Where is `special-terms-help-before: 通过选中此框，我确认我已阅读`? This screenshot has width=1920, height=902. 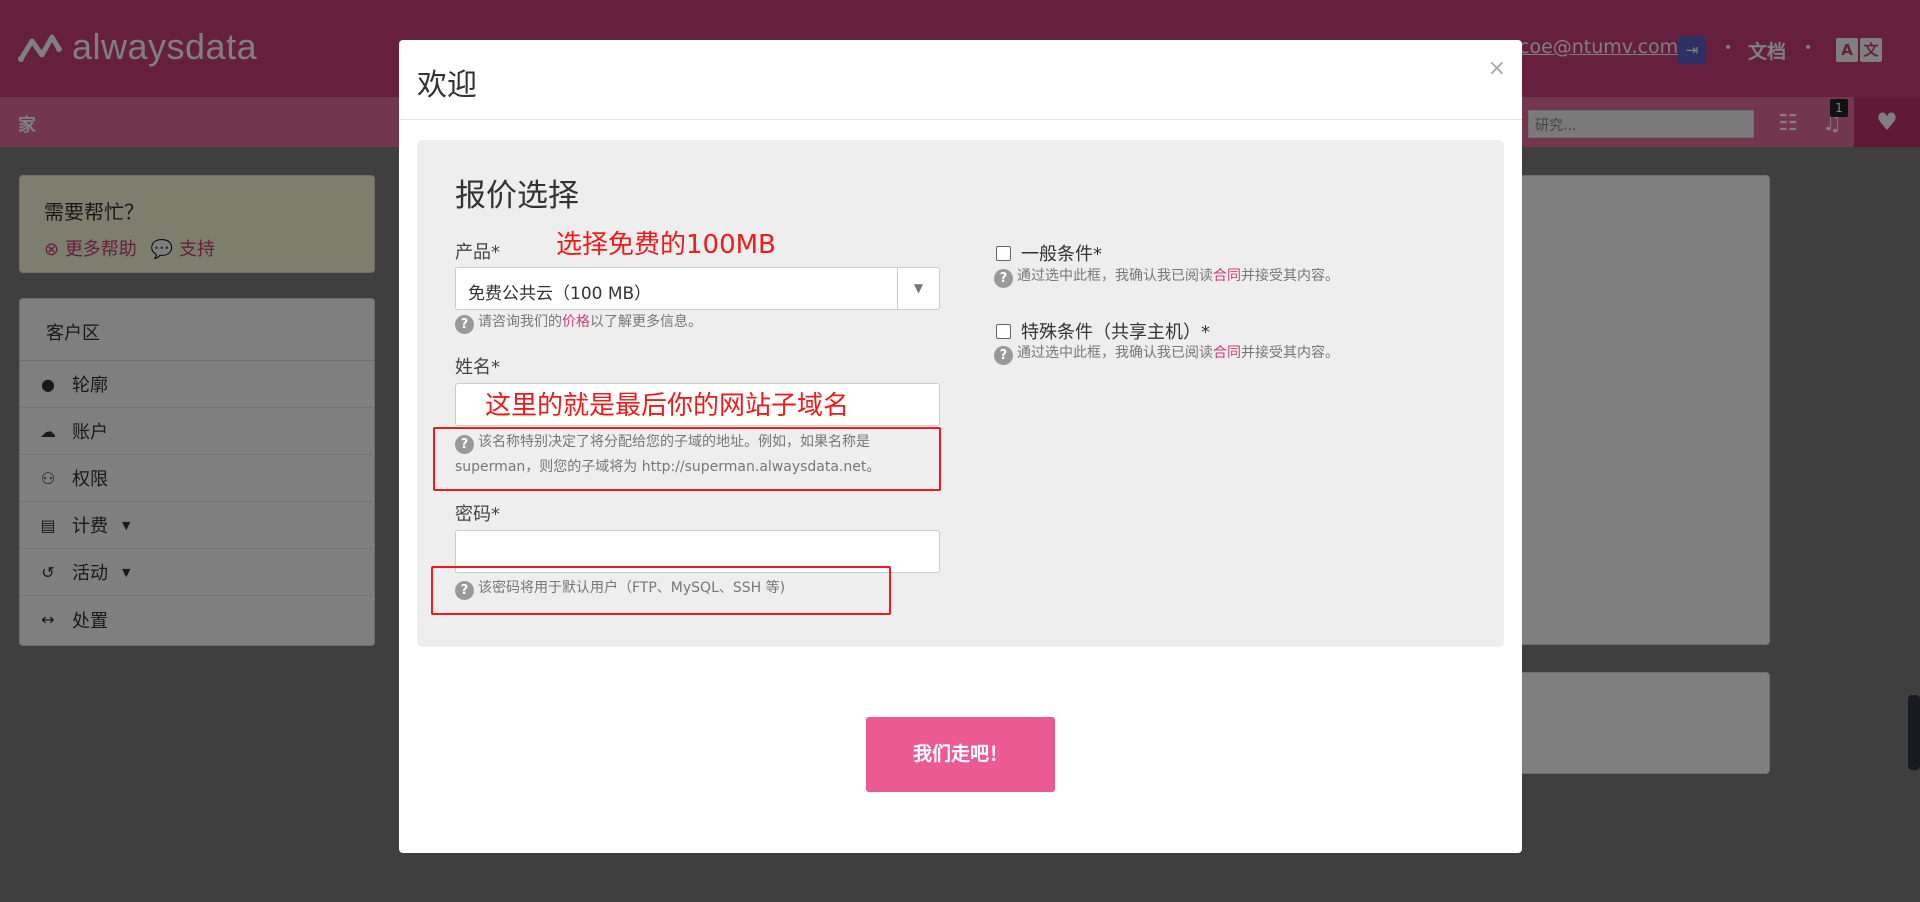 special-terms-help-before: 通过选中此框，我确认我已阅读 is located at coordinates (1115, 353).